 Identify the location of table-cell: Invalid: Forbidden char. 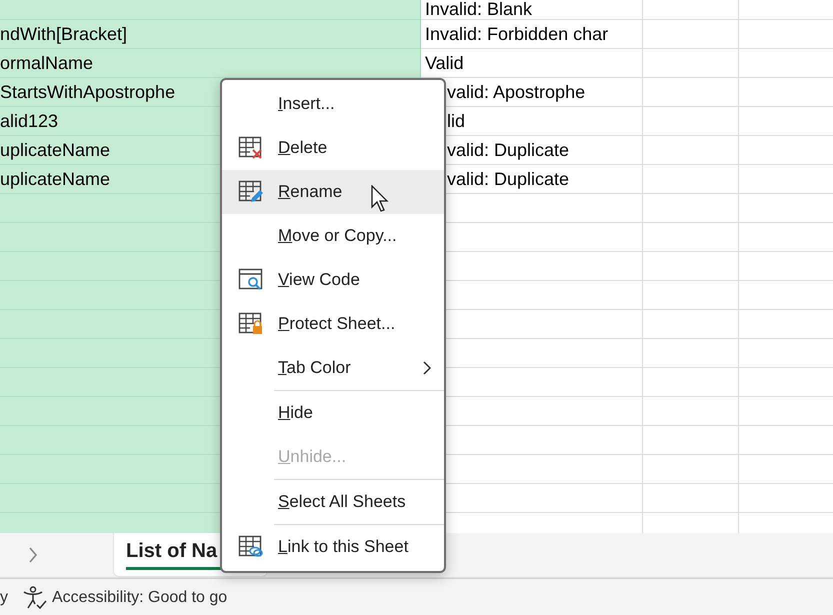
(516, 34).